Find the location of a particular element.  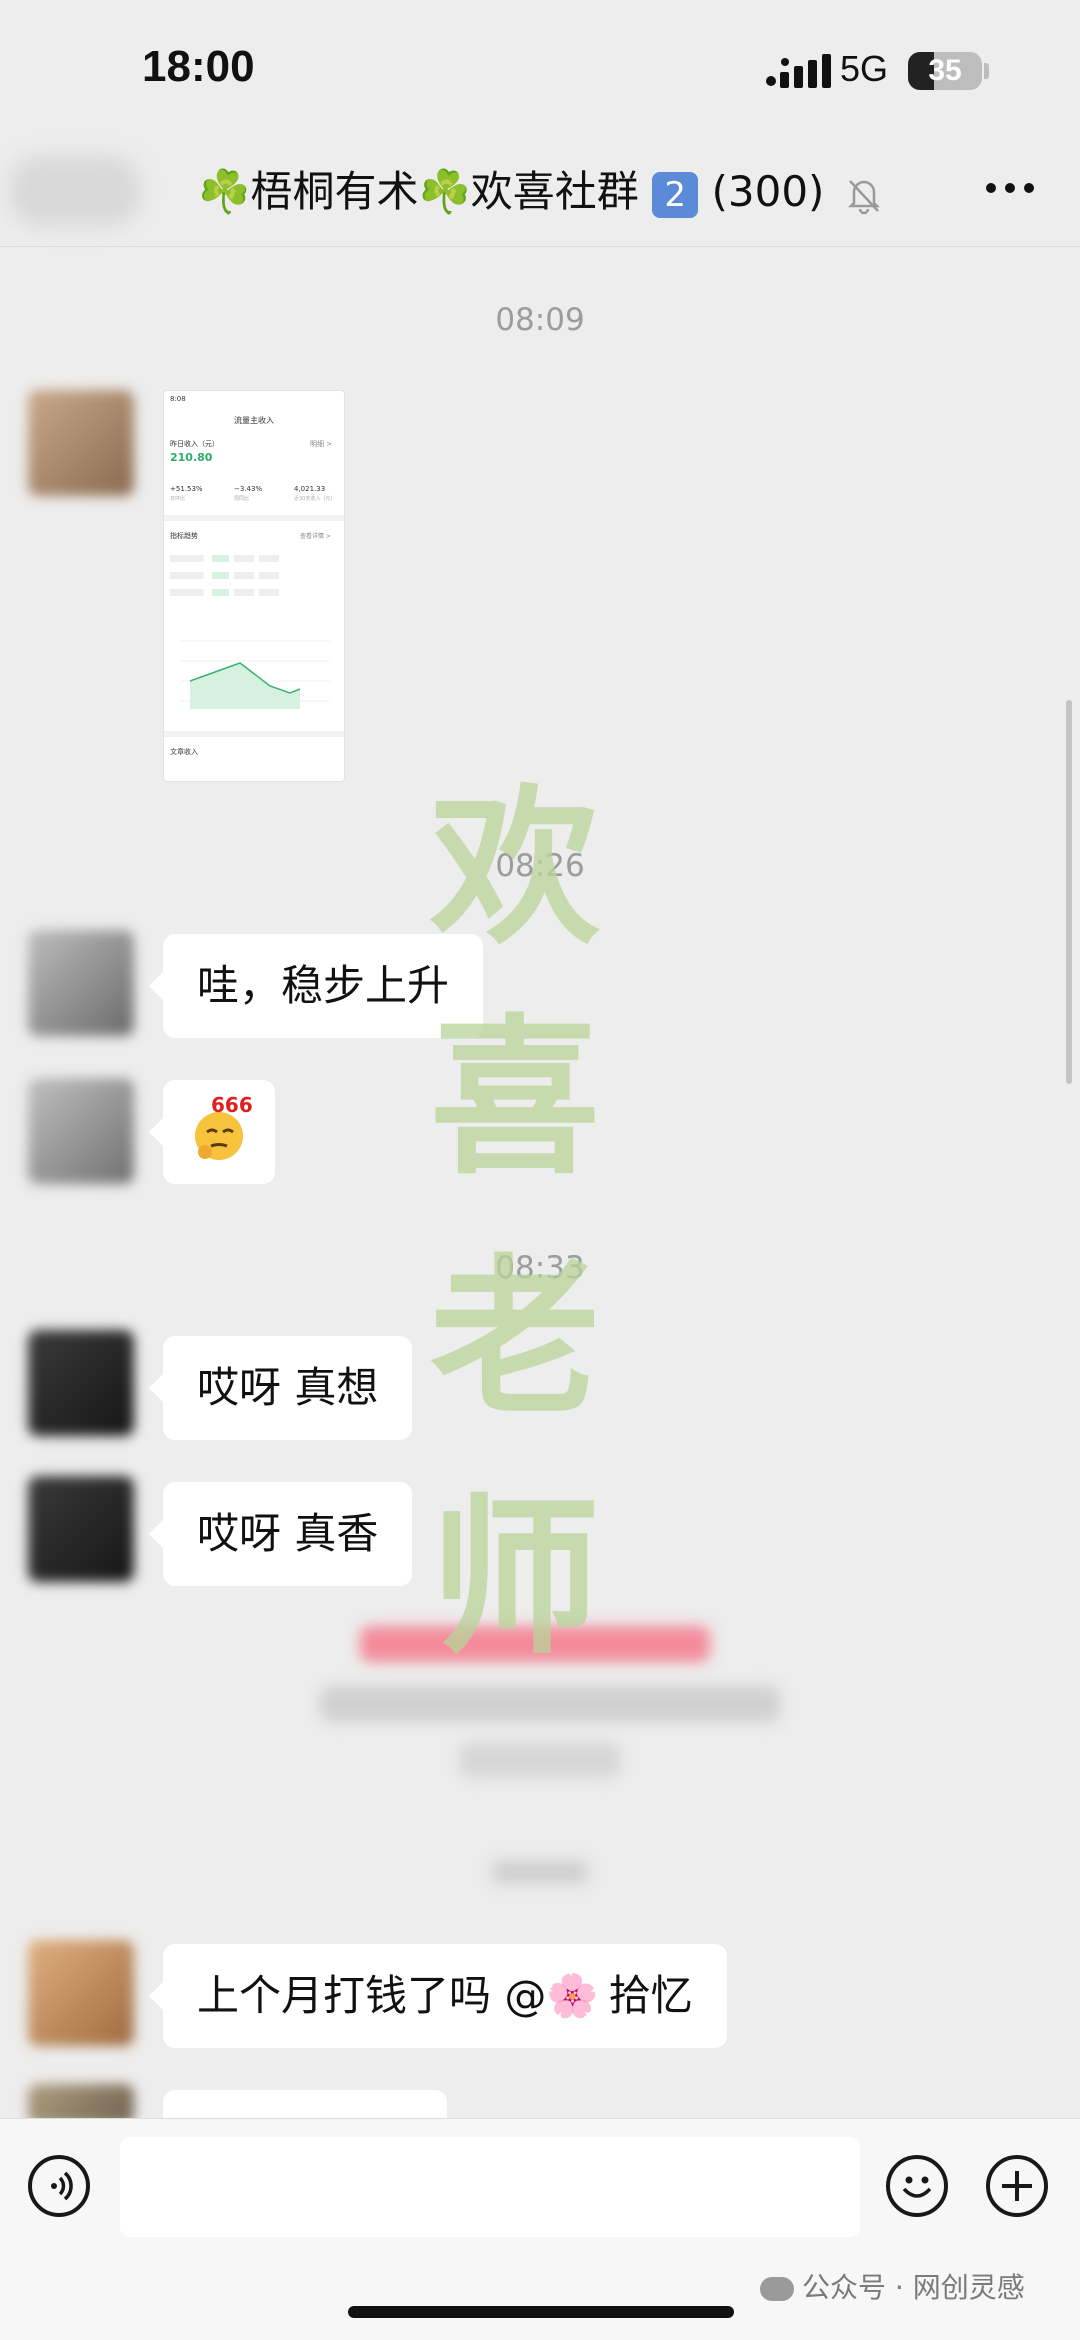

battery-tip is located at coordinates (986, 71).